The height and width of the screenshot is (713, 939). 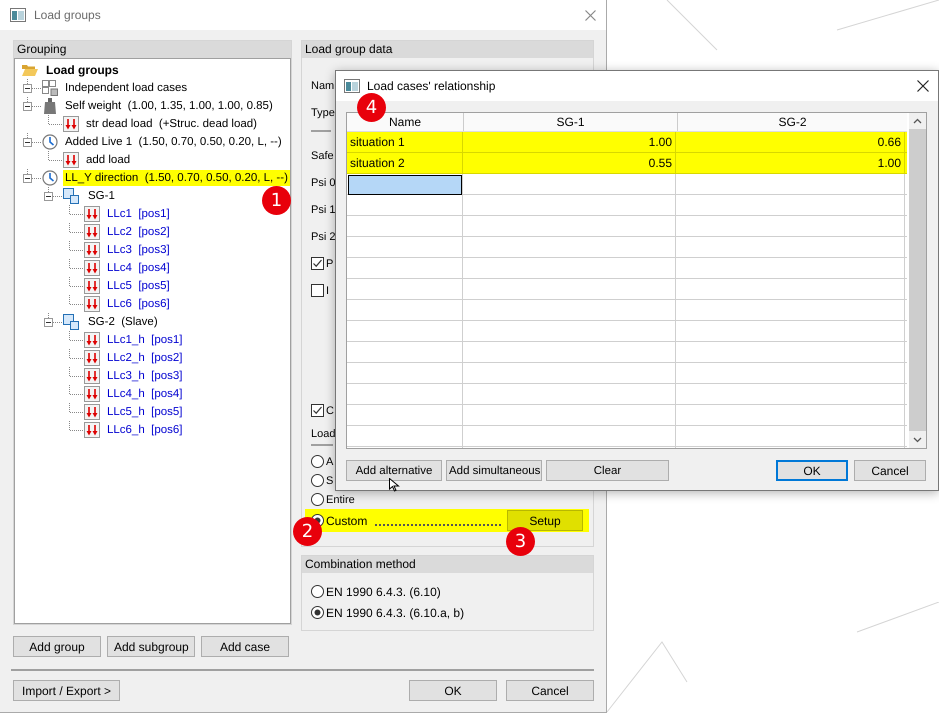 I want to click on weight-icon, so click(x=50, y=106).